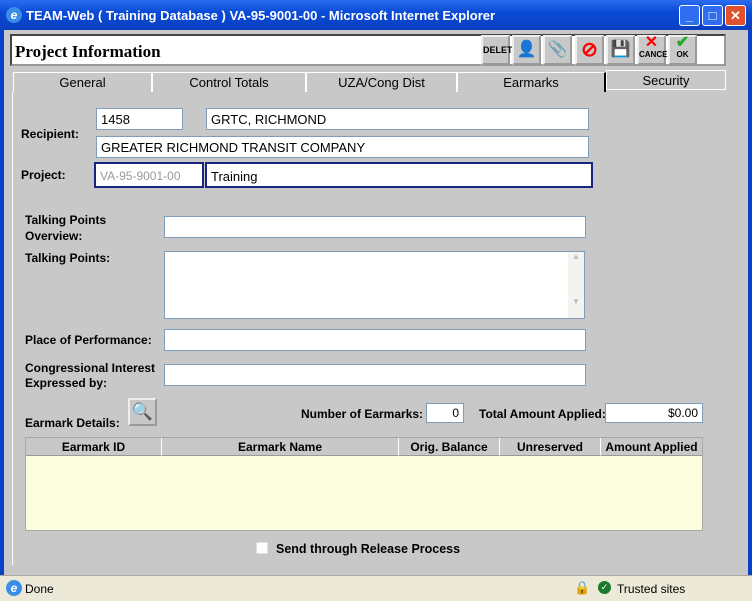 The width and height of the screenshot is (752, 601). What do you see at coordinates (542, 414) in the screenshot?
I see `total-applied-label: Total Amount Applied:` at bounding box center [542, 414].